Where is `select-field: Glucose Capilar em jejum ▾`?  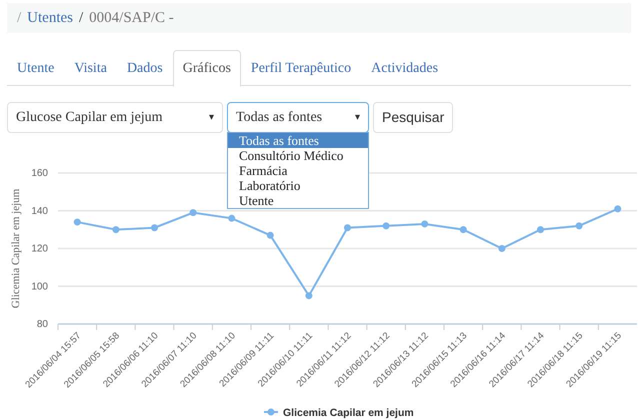 select-field: Glucose Capilar em jejum ▾ is located at coordinates (115, 117).